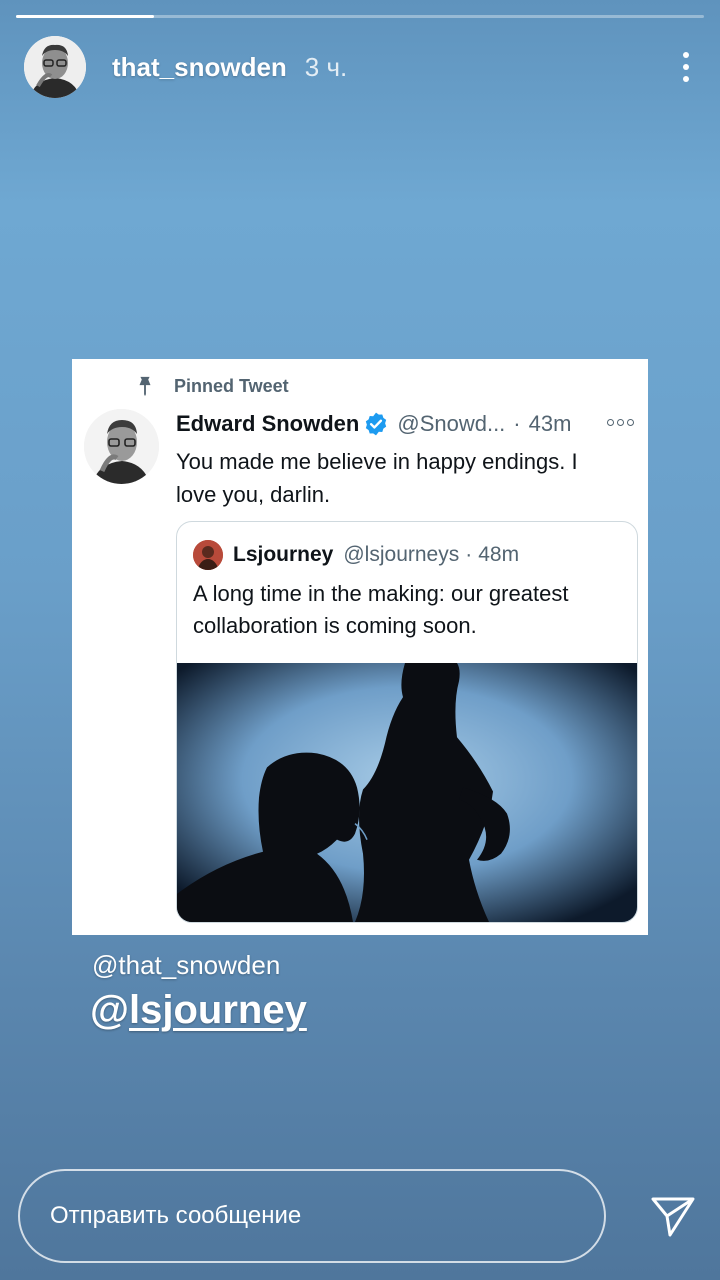  What do you see at coordinates (110, 1010) in the screenshot?
I see `mention-at-sign: @` at bounding box center [110, 1010].